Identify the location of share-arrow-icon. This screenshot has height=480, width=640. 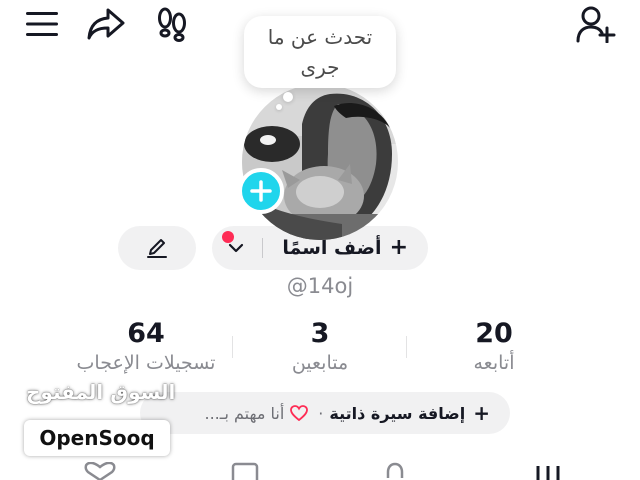
(106, 24).